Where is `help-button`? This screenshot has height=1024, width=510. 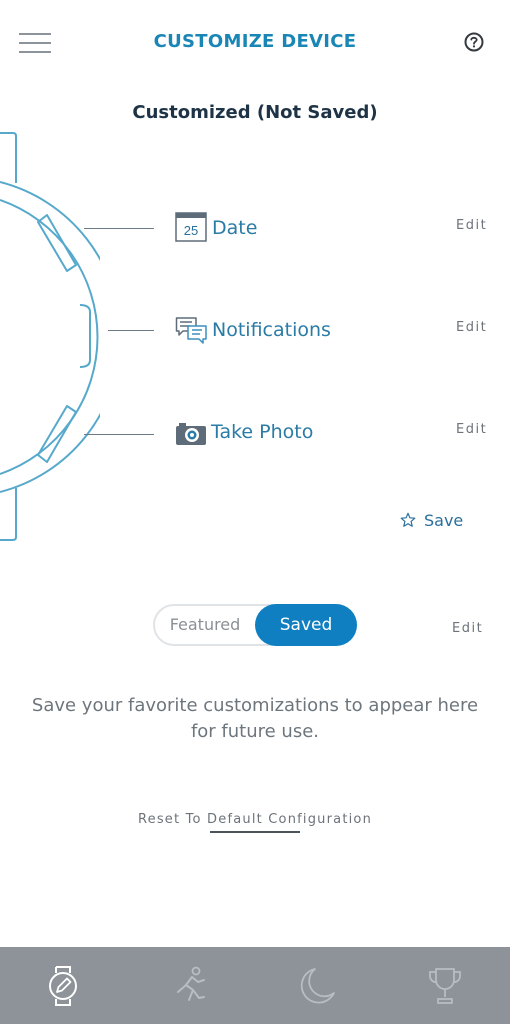 help-button is located at coordinates (474, 42).